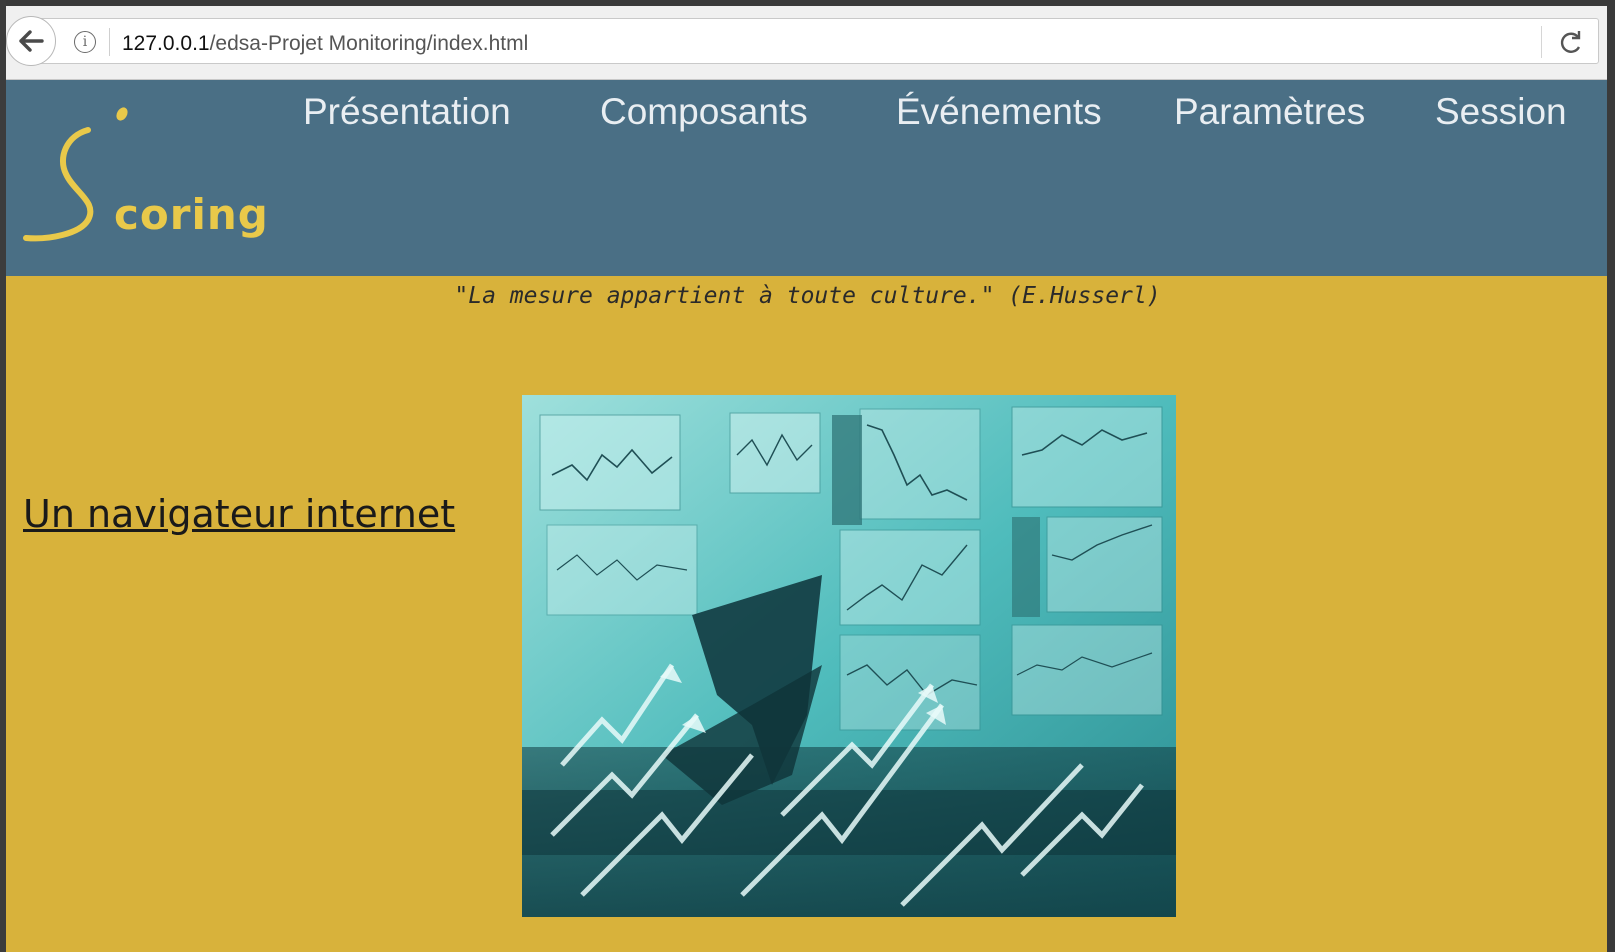 Image resolution: width=1615 pixels, height=952 pixels. I want to click on back-arrow-icon, so click(31, 41).